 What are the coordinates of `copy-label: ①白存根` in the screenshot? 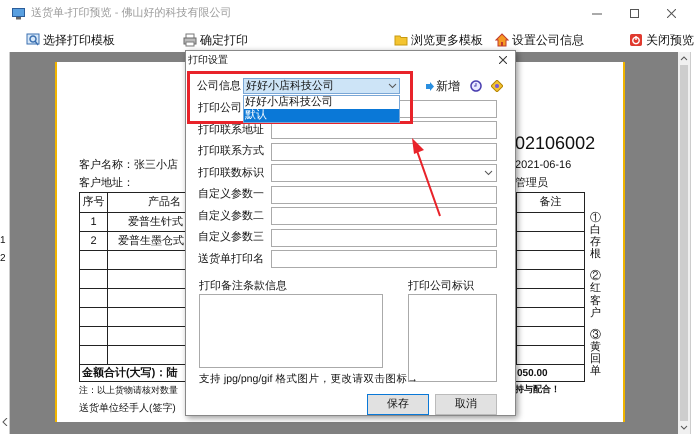 It's located at (595, 236).